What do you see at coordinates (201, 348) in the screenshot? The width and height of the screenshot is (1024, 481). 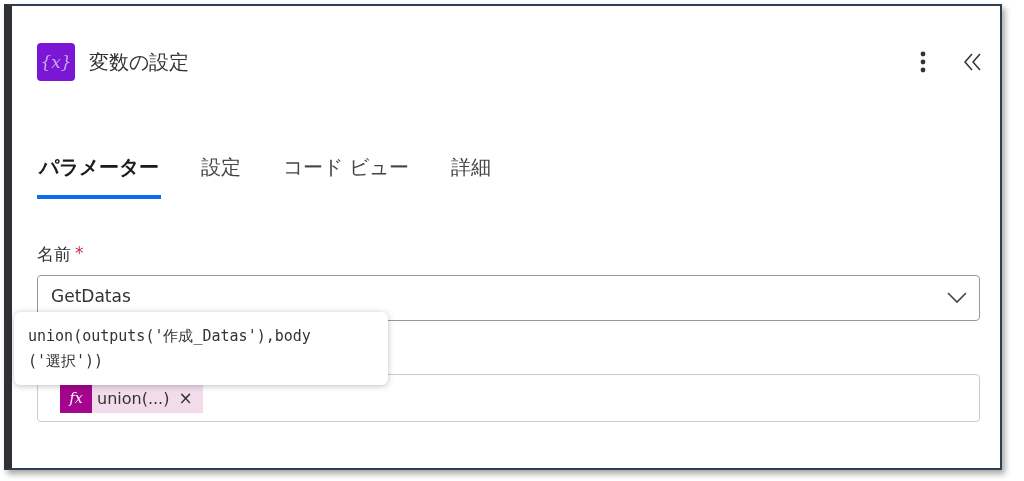 I see `tooltip-text: union(outputs('作成_Datas'),body ('選択'))` at bounding box center [201, 348].